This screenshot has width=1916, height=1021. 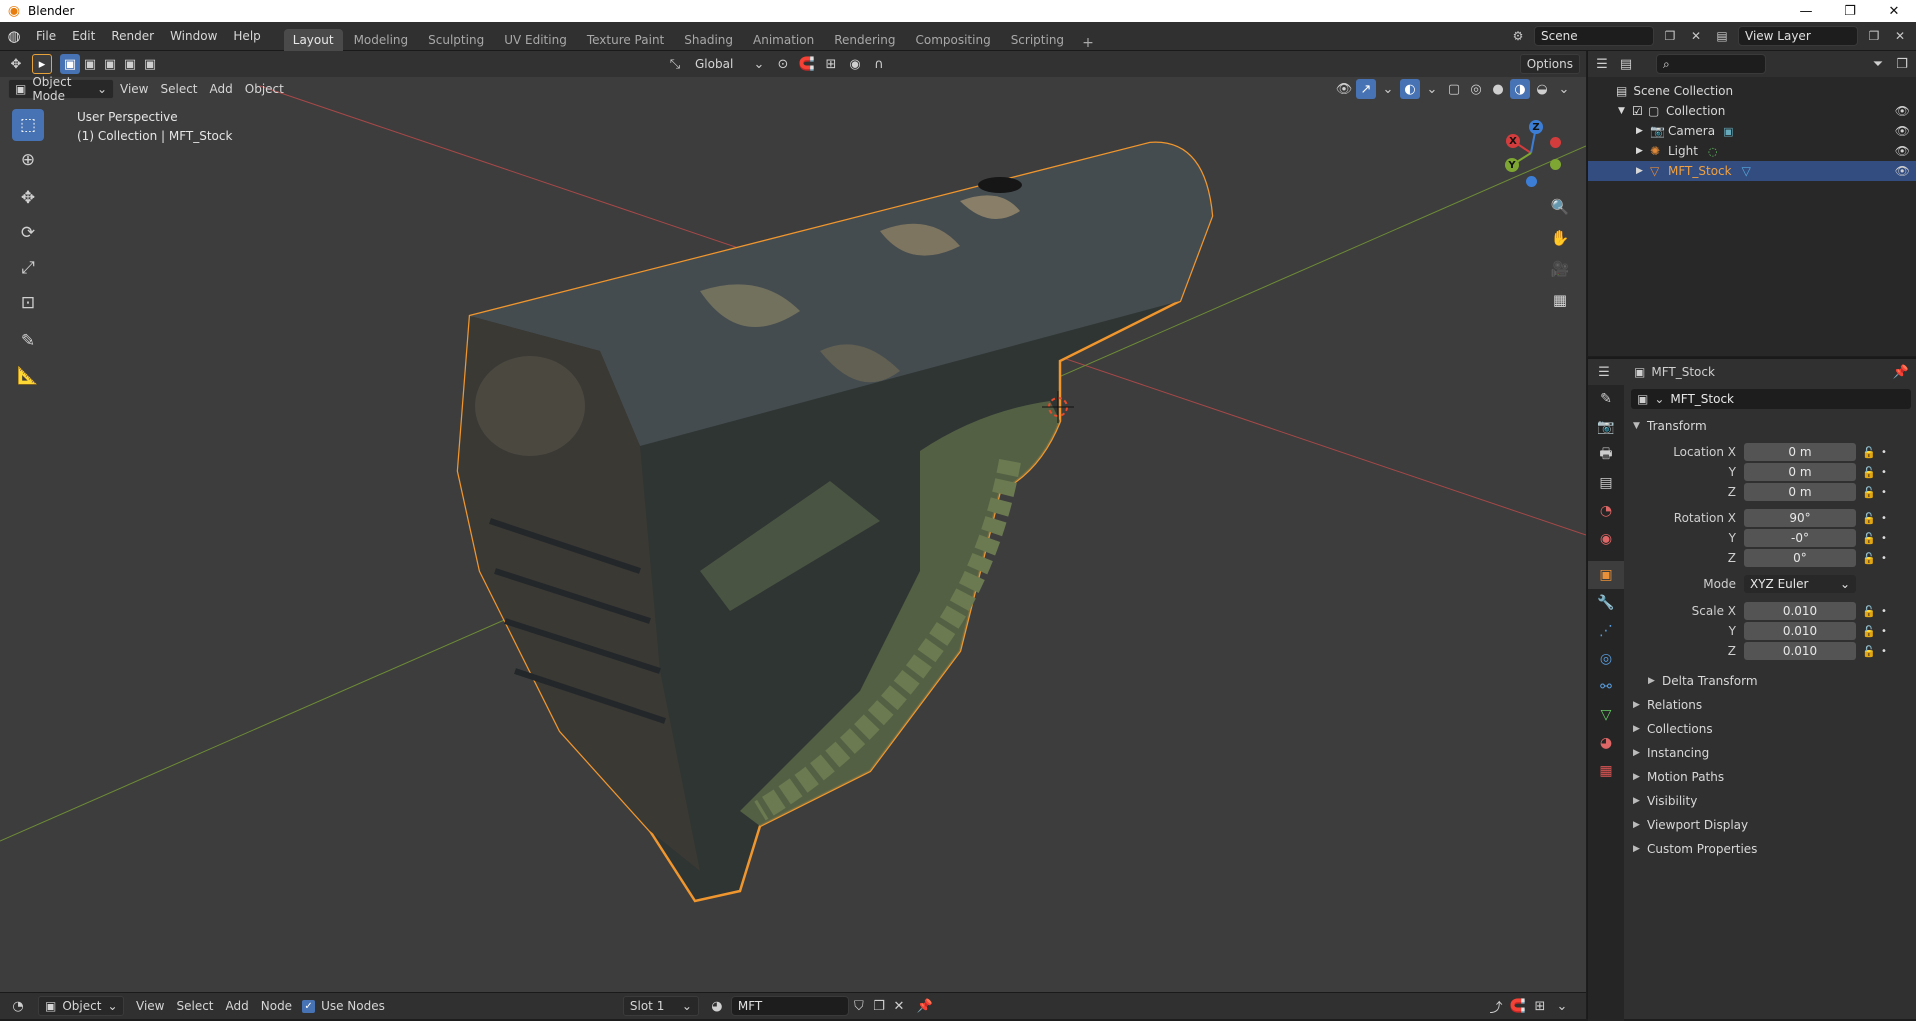 I want to click on visibility-icon: 👁, so click(x=1344, y=89).